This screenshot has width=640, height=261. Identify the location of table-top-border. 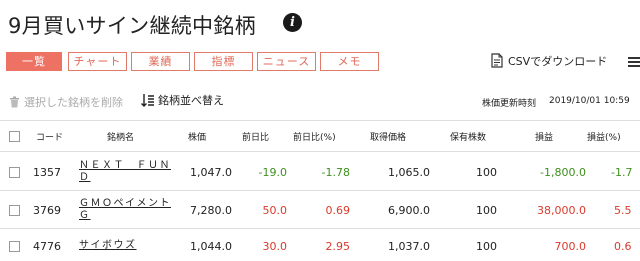
(320, 120).